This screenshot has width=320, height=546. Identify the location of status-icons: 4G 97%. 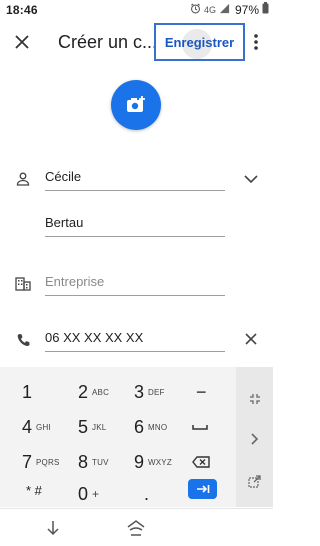
(229, 9).